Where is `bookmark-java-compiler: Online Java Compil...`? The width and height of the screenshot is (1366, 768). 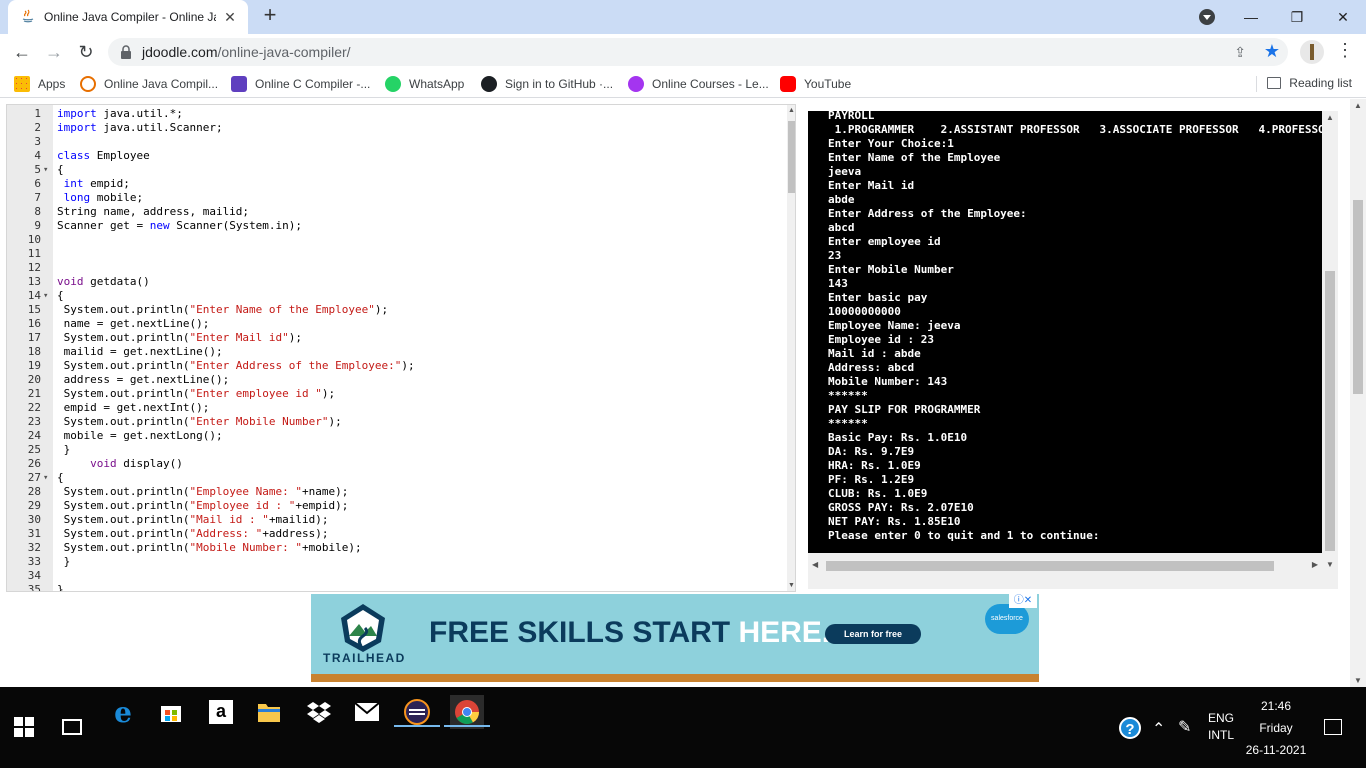
bookmark-java-compiler: Online Java Compil... is located at coordinates (149, 84).